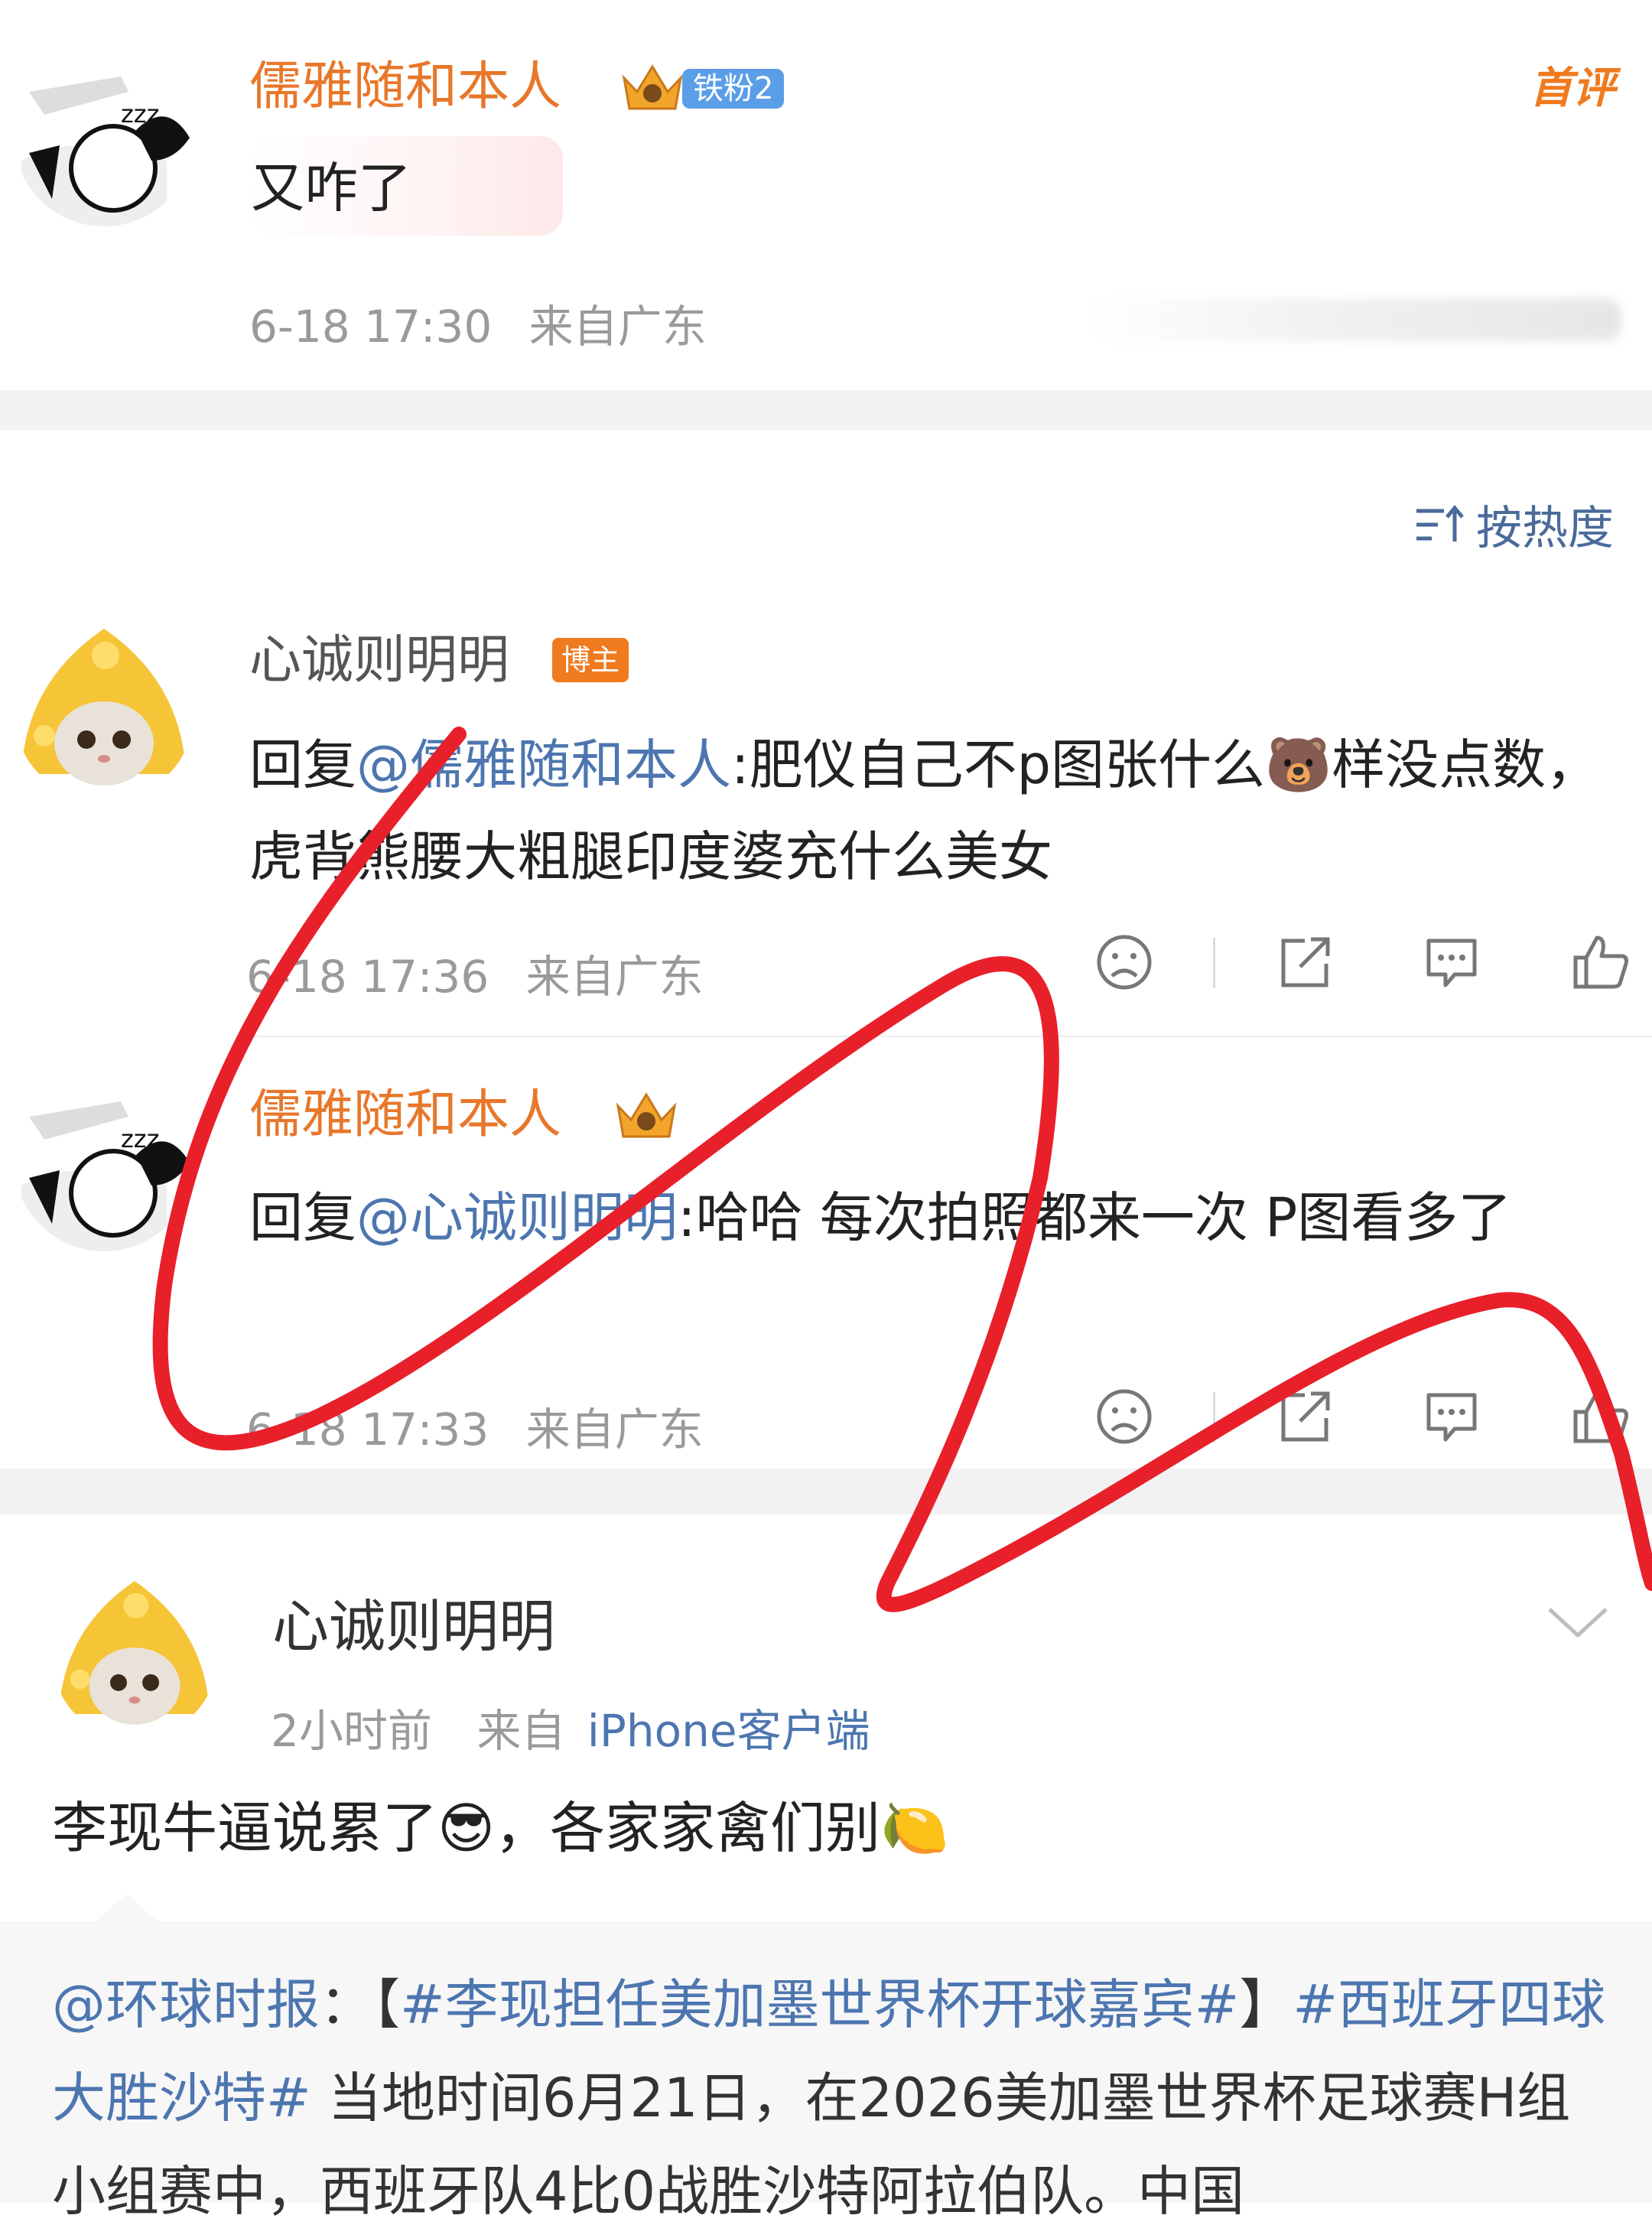 The height and width of the screenshot is (2238, 1652). I want to click on comment-text: 又咋了, so click(331, 188).